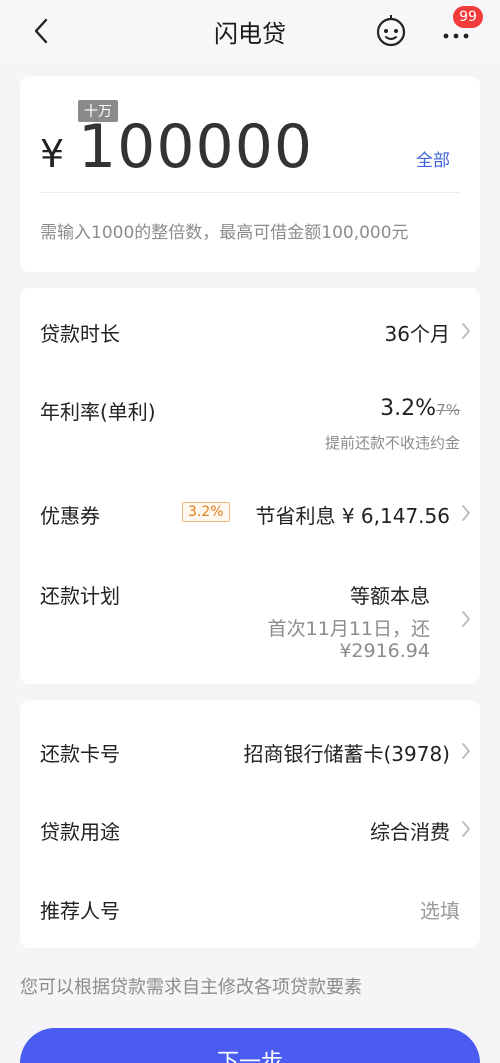 The width and height of the screenshot is (500, 1063). Describe the element at coordinates (448, 410) in the screenshot. I see `rate-old-value: 7%` at that location.